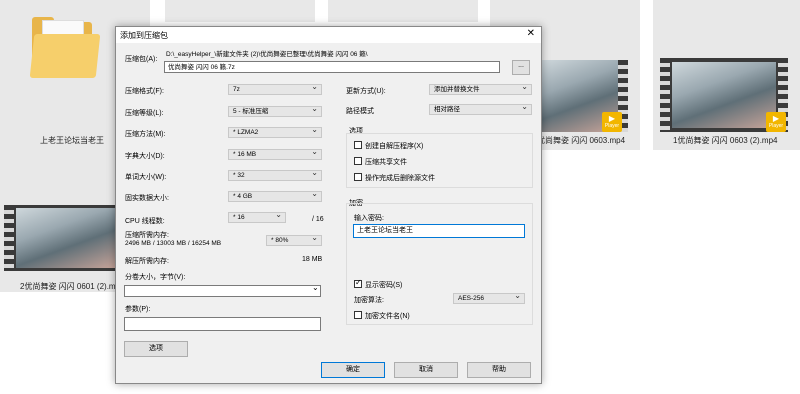  I want to click on cancel-button: 取消, so click(426, 370).